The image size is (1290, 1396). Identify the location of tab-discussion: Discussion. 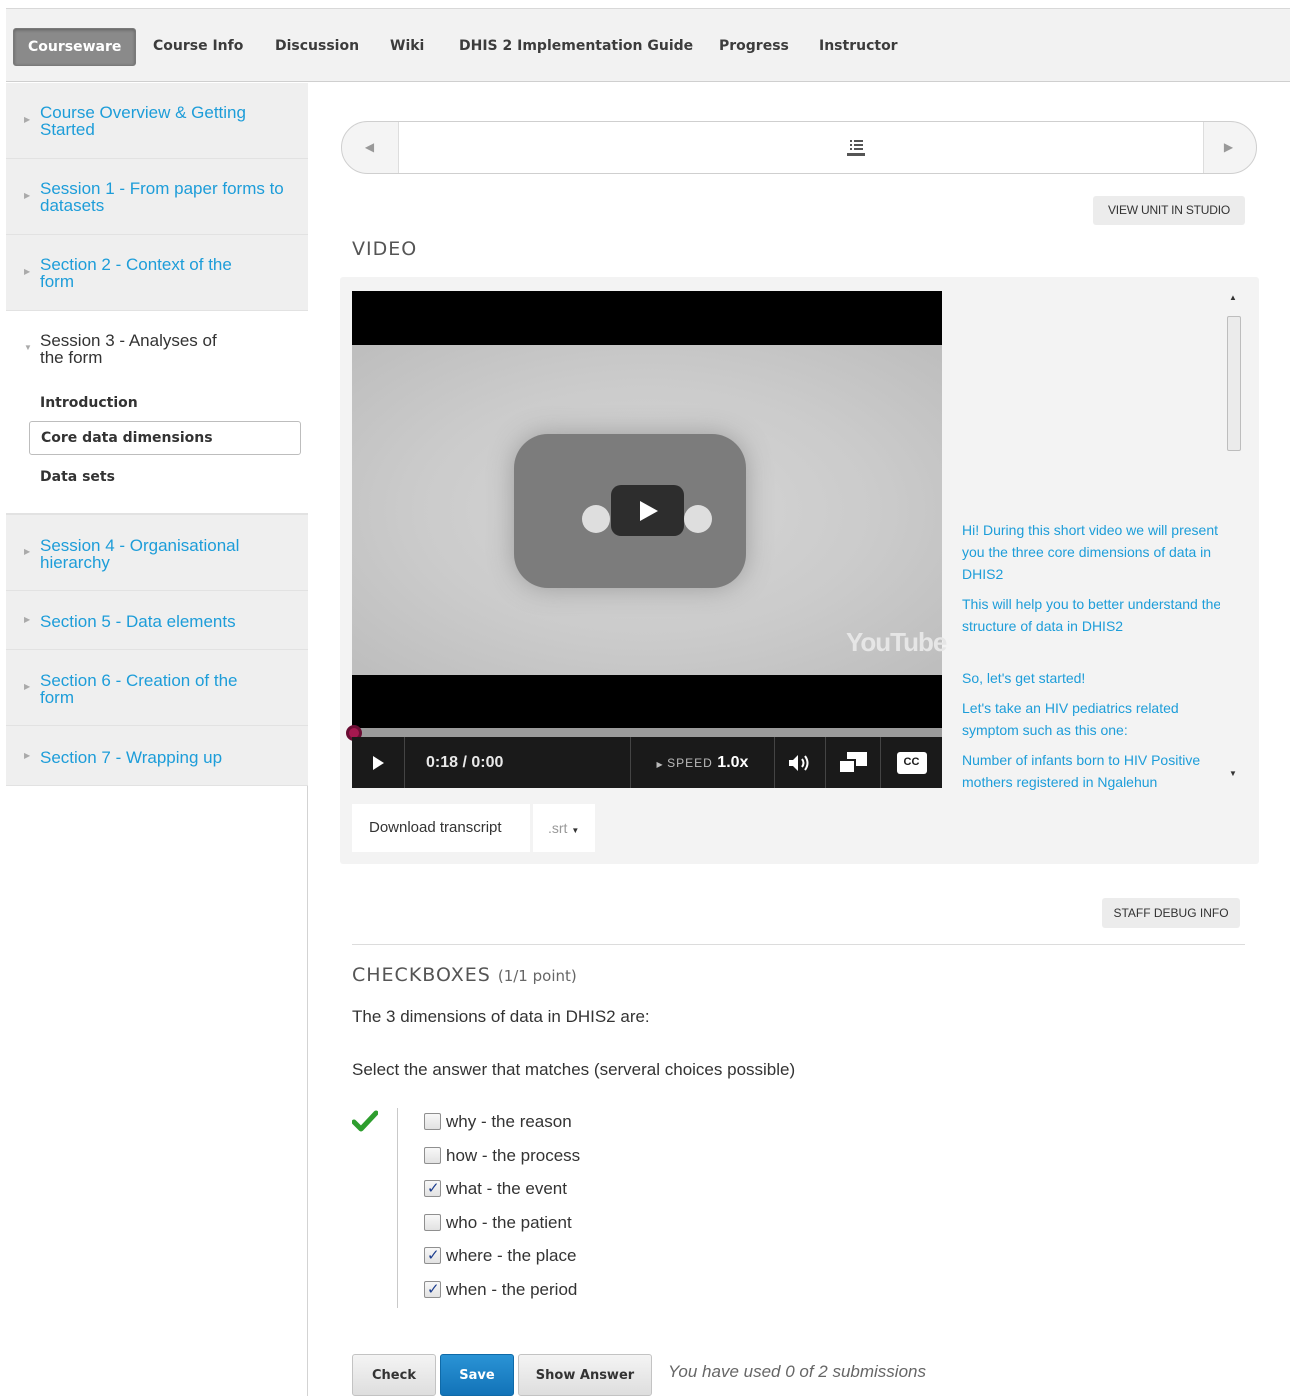
(317, 47).